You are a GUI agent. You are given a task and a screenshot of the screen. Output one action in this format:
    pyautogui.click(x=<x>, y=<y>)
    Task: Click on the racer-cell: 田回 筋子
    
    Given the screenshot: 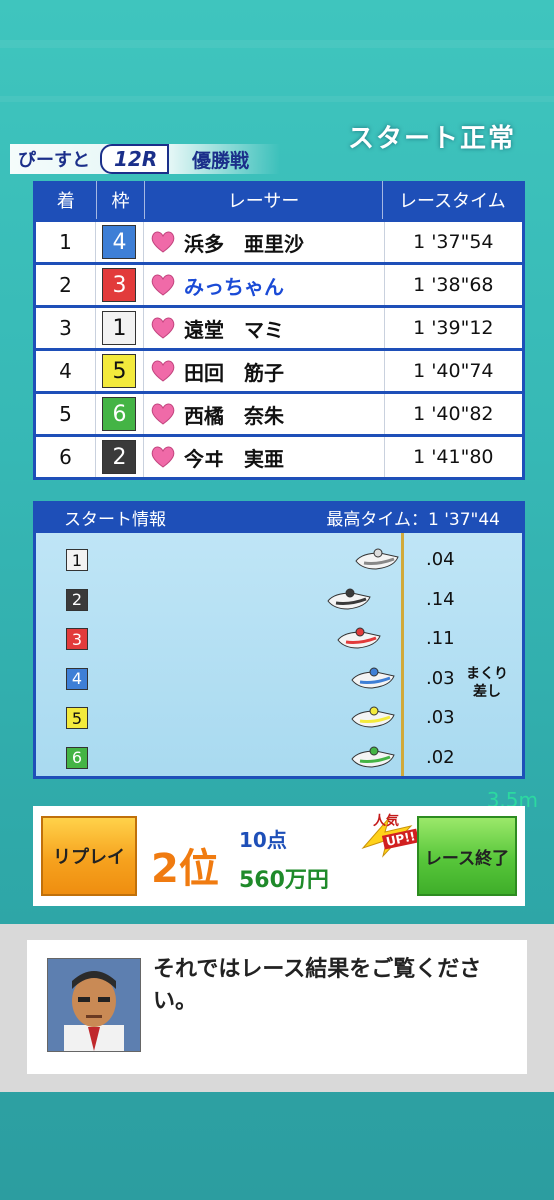 What is the action you would take?
    pyautogui.click(x=264, y=371)
    